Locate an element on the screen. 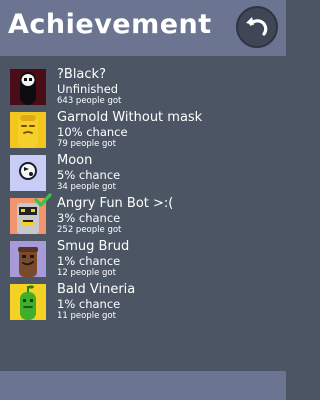 This screenshot has width=320, height=400. completed-check-icon is located at coordinates (43, 200).